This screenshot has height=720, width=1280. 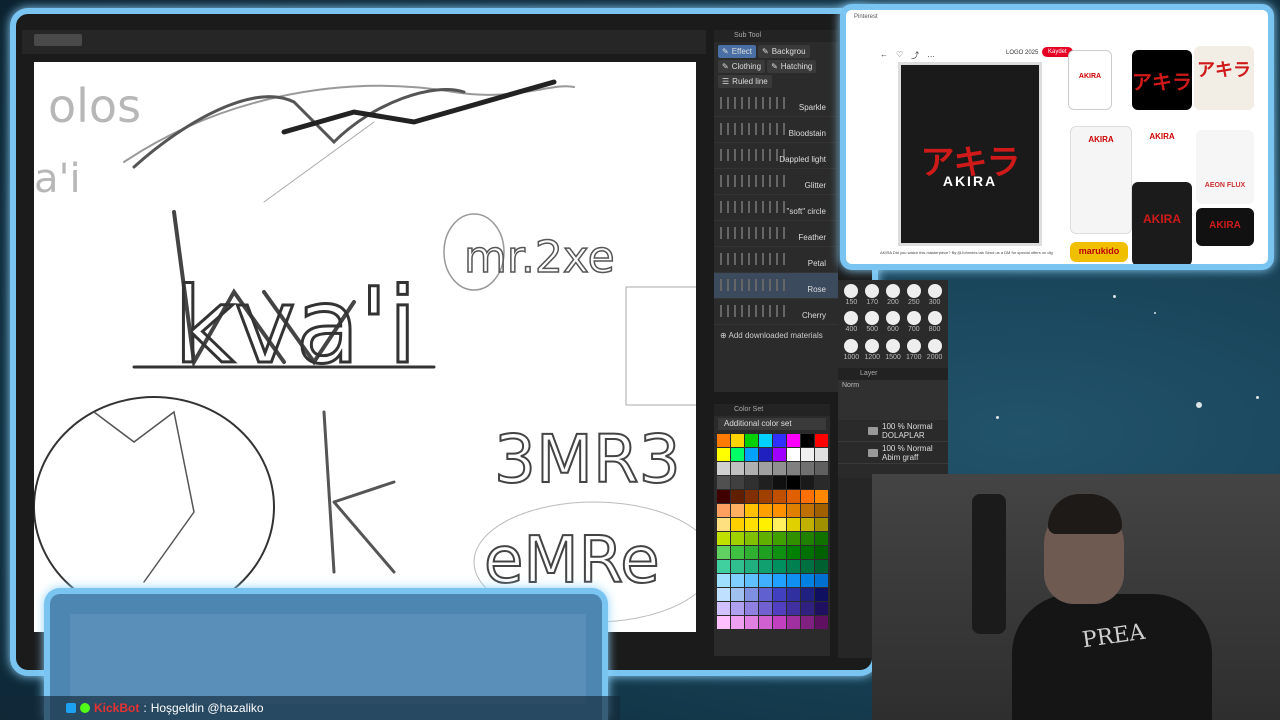 I want to click on board-select: LOGO 2025, so click(x=1022, y=53).